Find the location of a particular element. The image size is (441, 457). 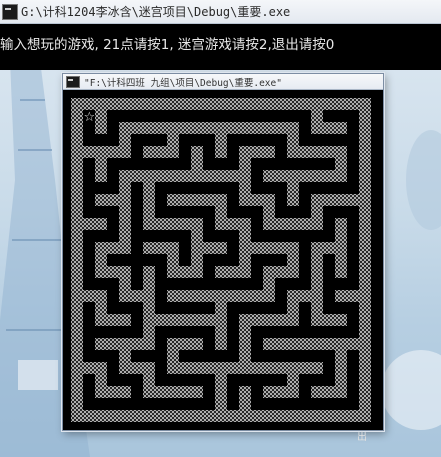

outer-window-titlebar: G:\计科1204李冰含\迷宫项目\Debug\重要.exe is located at coordinates (220, 12).